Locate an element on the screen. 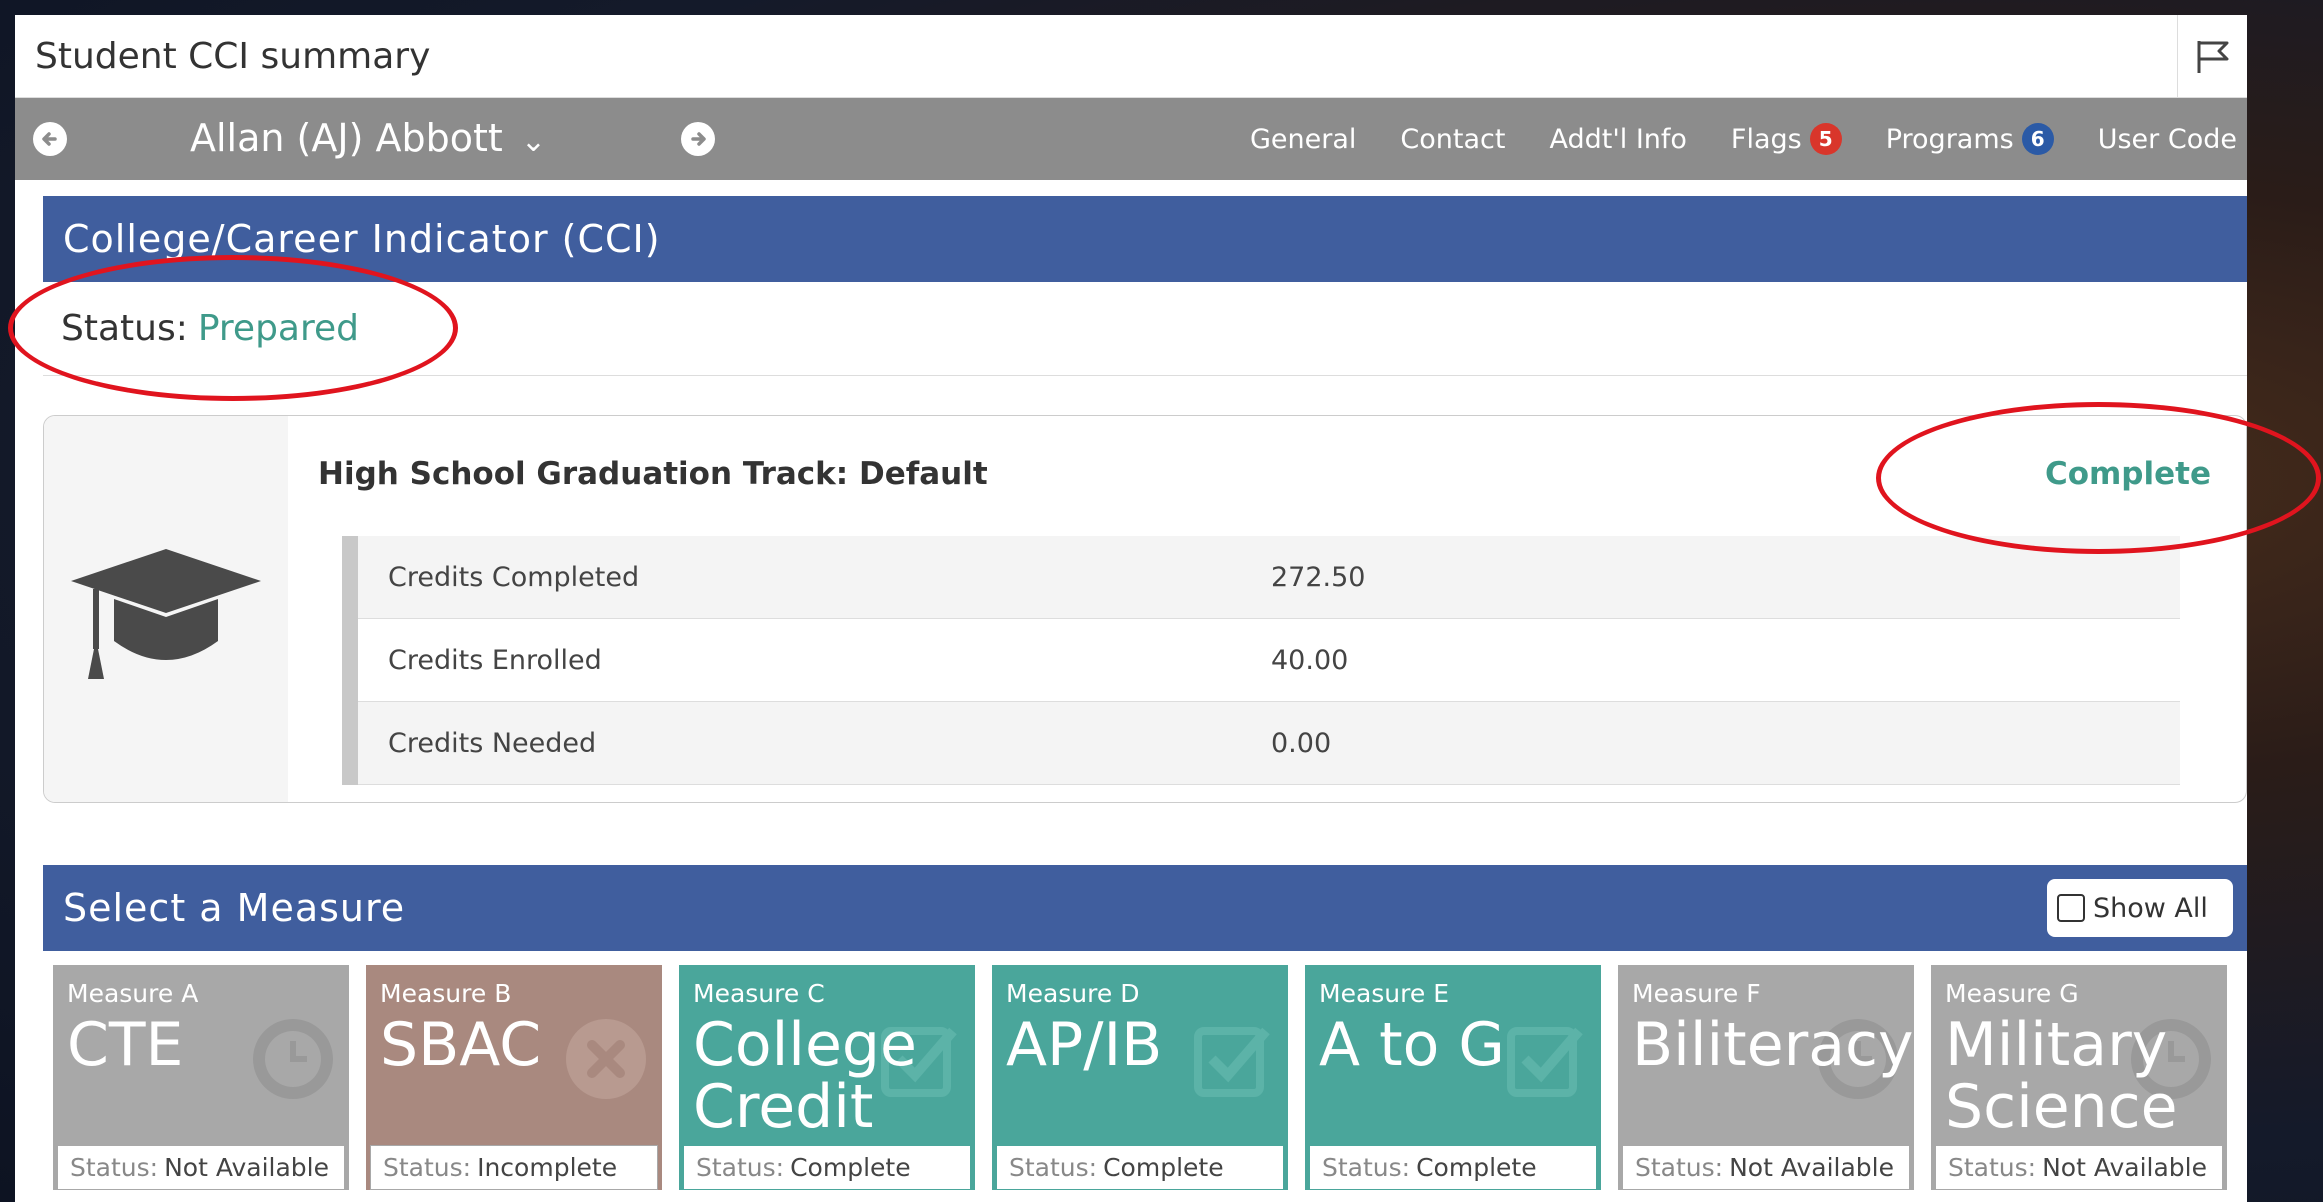  cci-section-header: College/Career Indicator (CCI) is located at coordinates (1145, 239).